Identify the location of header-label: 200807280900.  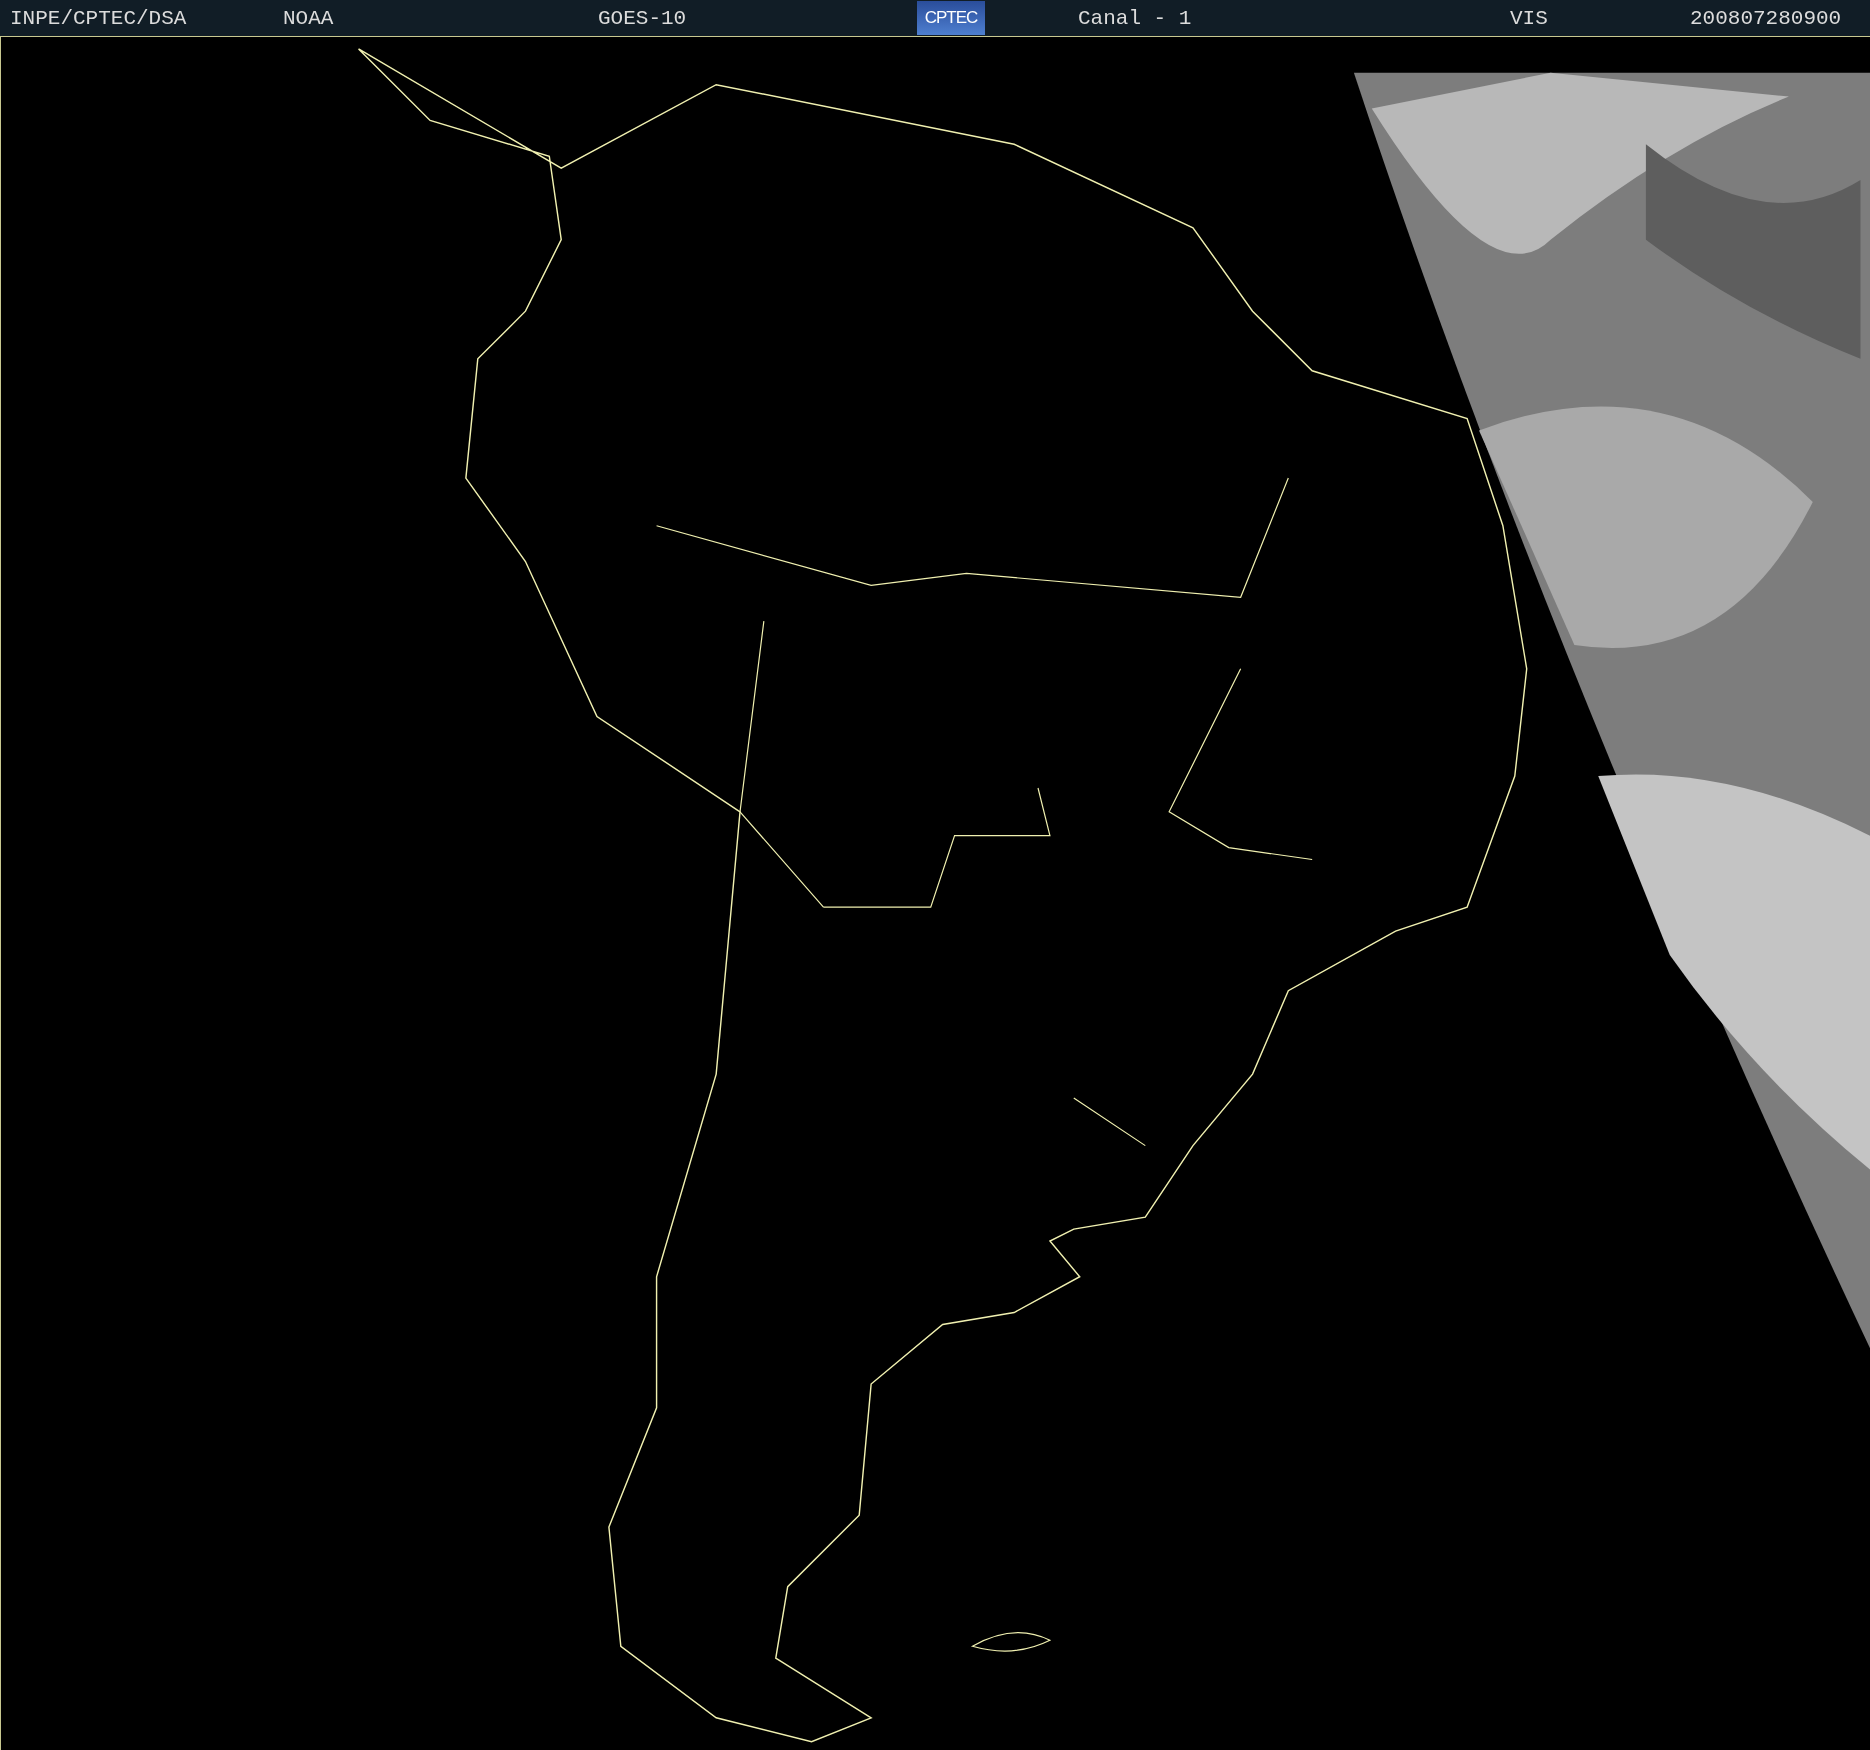
(1766, 18).